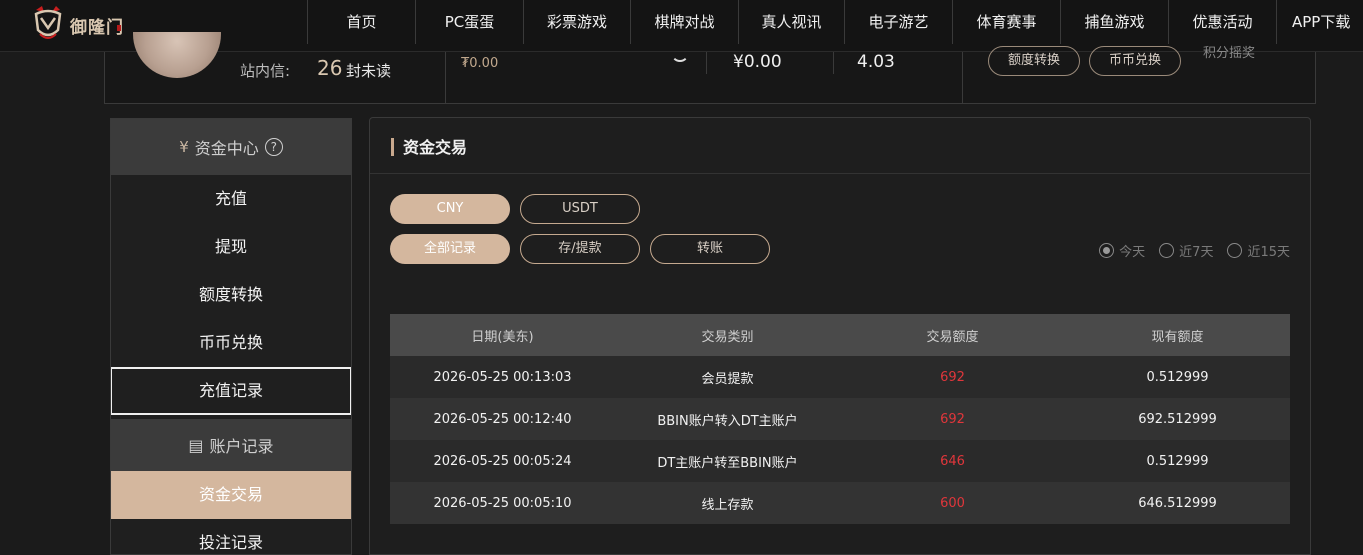 This screenshot has height=555, width=1363. Describe the element at coordinates (273, 147) in the screenshot. I see `help-icon: ?` at that location.